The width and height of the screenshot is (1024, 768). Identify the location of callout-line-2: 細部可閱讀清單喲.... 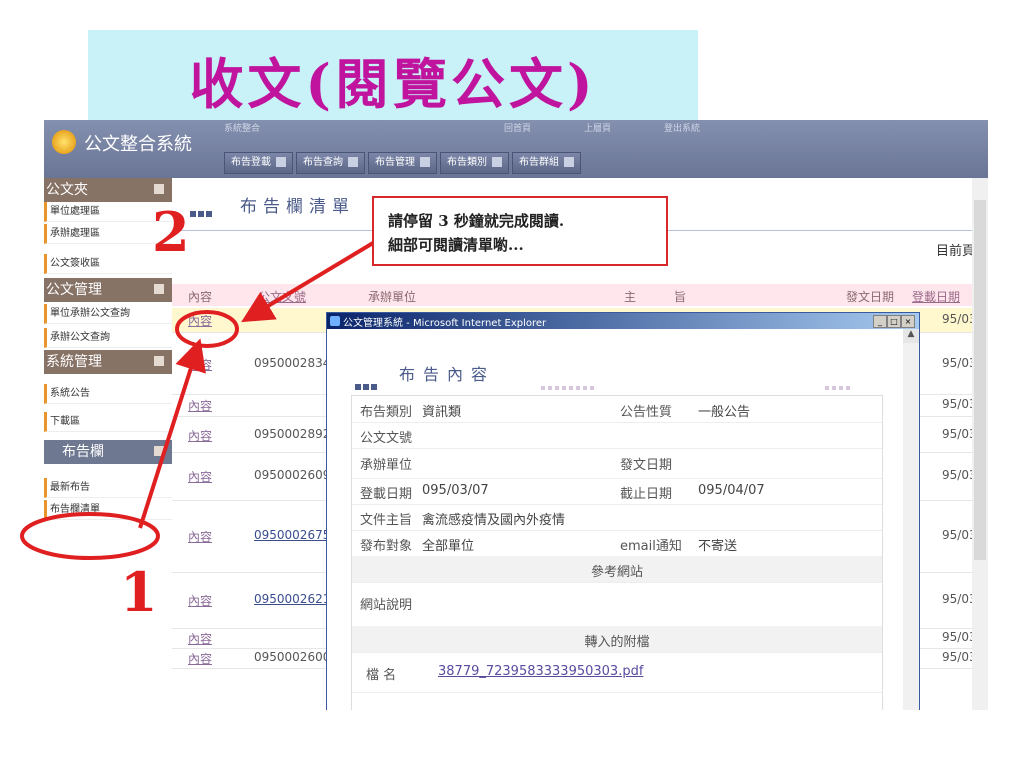
(456, 245).